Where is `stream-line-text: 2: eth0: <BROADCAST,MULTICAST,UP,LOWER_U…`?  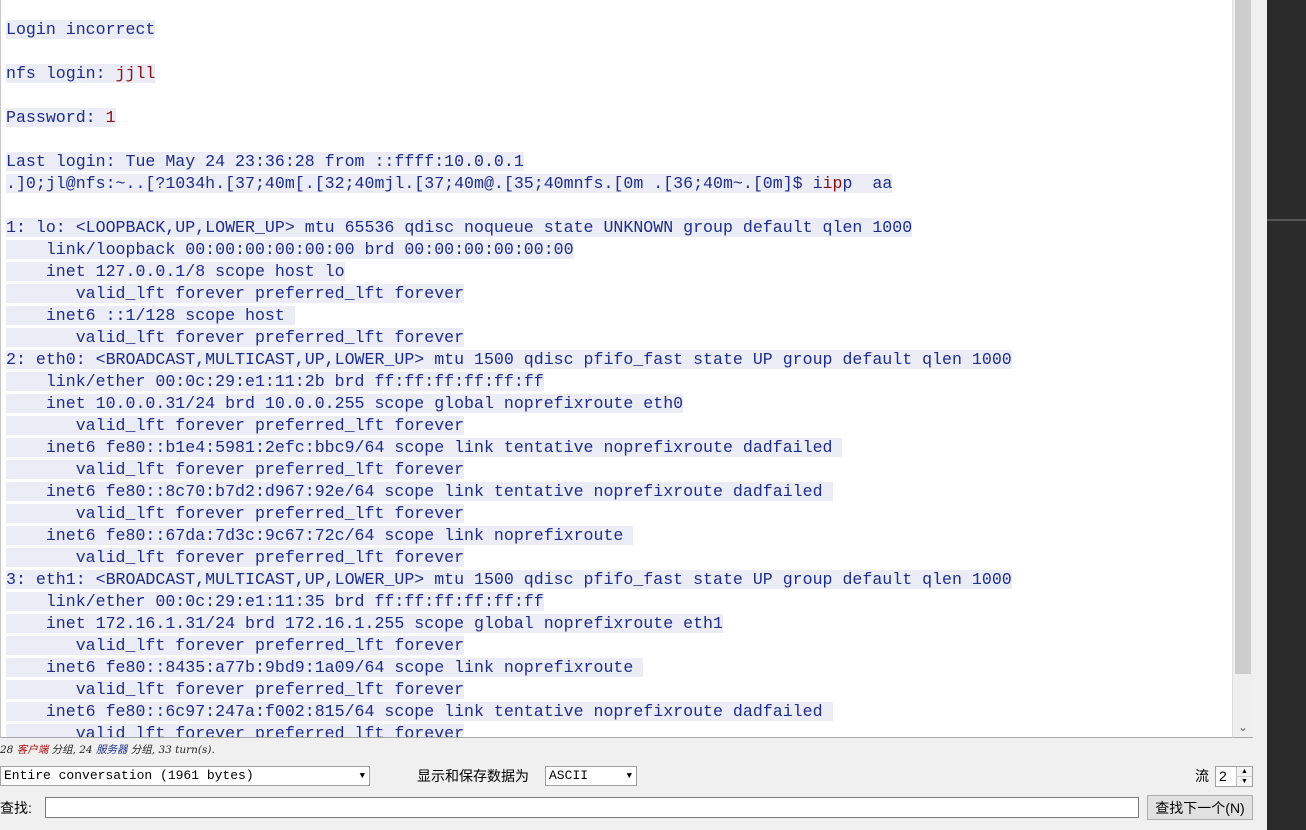
stream-line-text: 2: eth0: <BROADCAST,MULTICAST,UP,LOWER_U… is located at coordinates (509, 359).